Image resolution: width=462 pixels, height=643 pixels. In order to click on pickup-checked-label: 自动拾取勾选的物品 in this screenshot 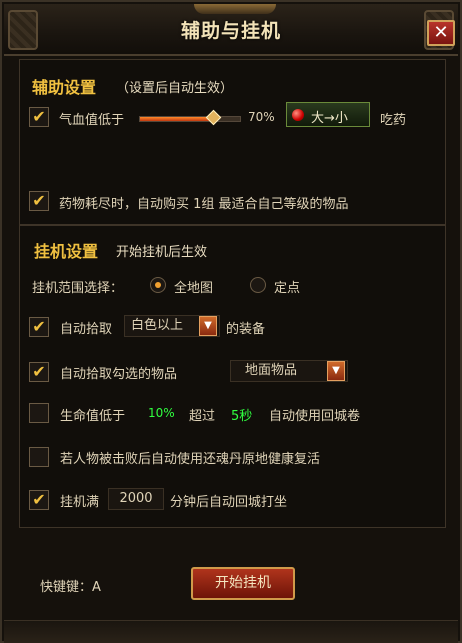, I will do `click(119, 374)`.